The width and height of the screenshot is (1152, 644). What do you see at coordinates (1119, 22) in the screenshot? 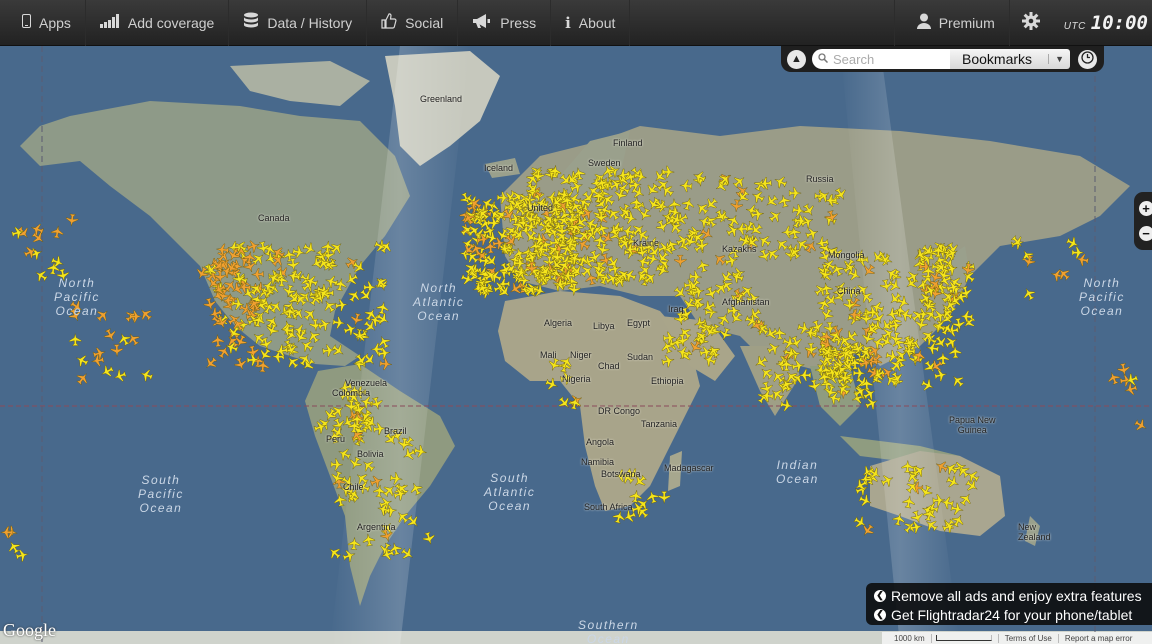
I see `clock-time: 10:00` at bounding box center [1119, 22].